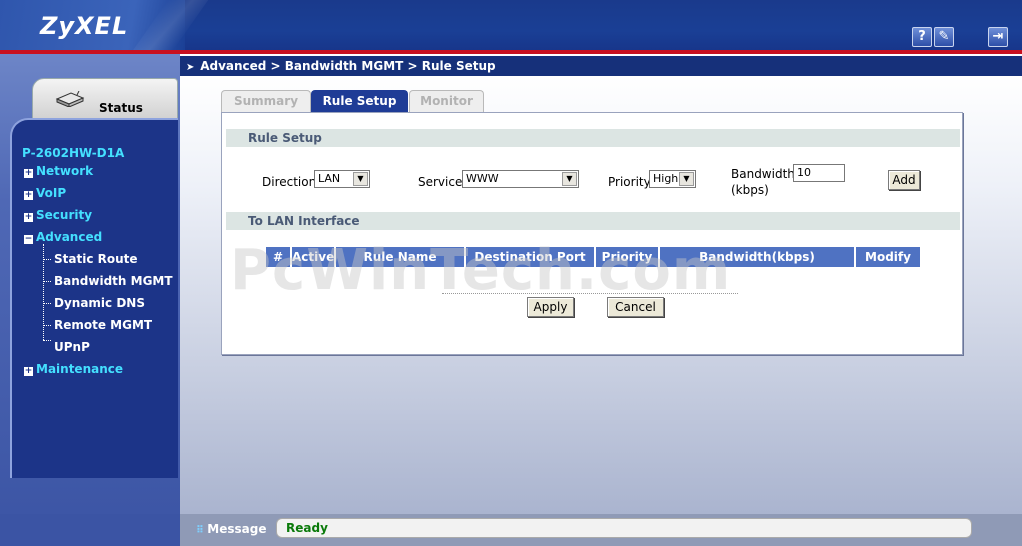  Describe the element at coordinates (629, 182) in the screenshot. I see `priority-label: Priority` at that location.